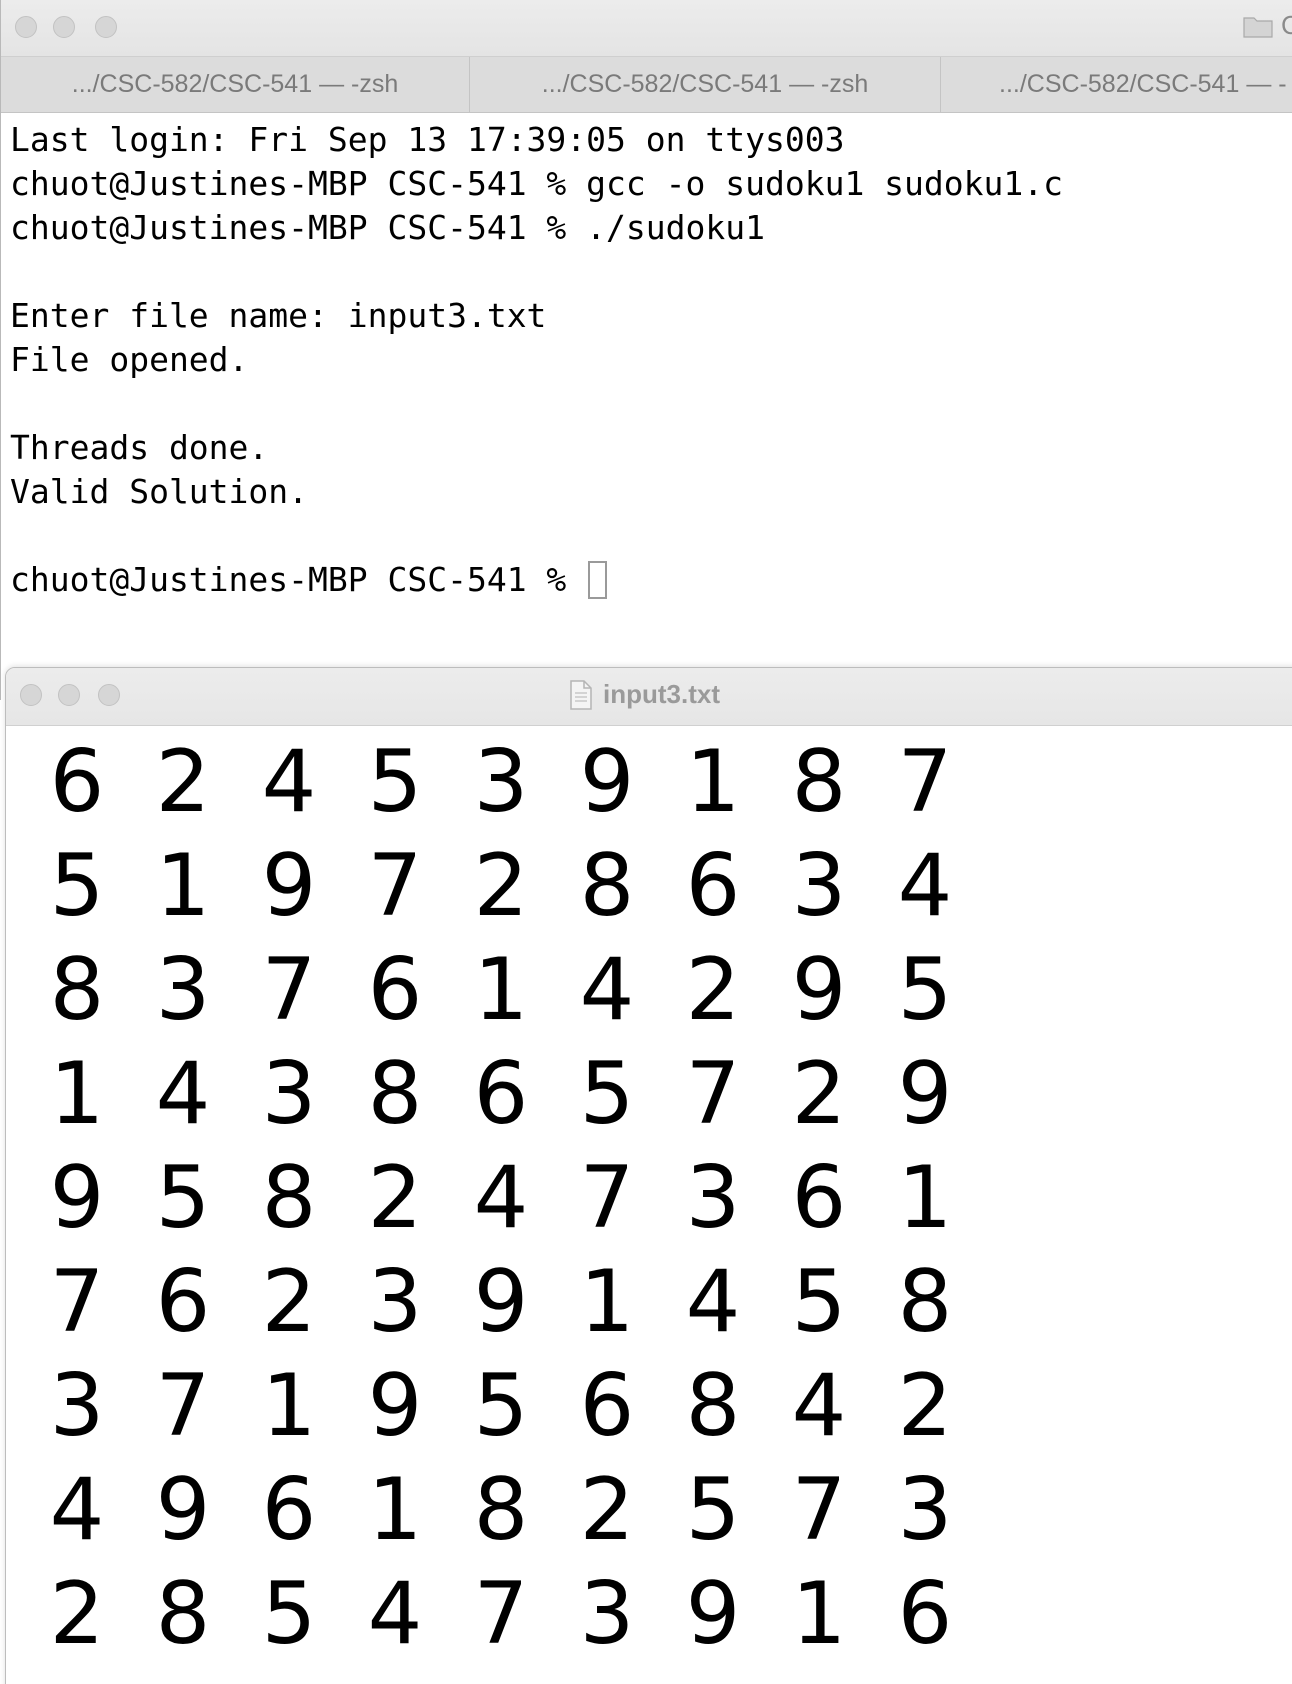 The height and width of the screenshot is (1684, 1292). What do you see at coordinates (129, 359) in the screenshot?
I see `terminal-line: File opened.` at bounding box center [129, 359].